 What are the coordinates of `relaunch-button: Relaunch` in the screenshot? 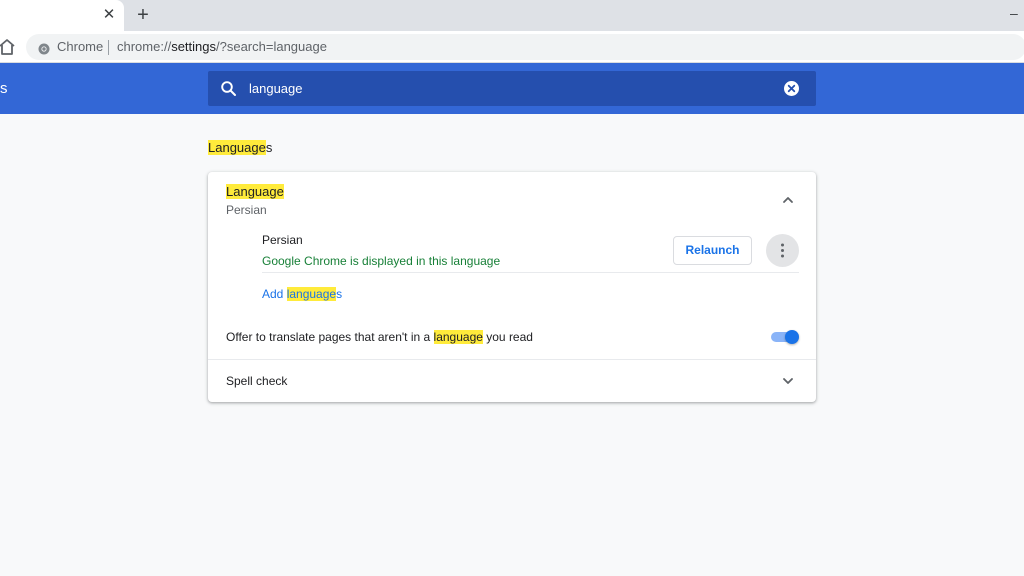 It's located at (712, 250).